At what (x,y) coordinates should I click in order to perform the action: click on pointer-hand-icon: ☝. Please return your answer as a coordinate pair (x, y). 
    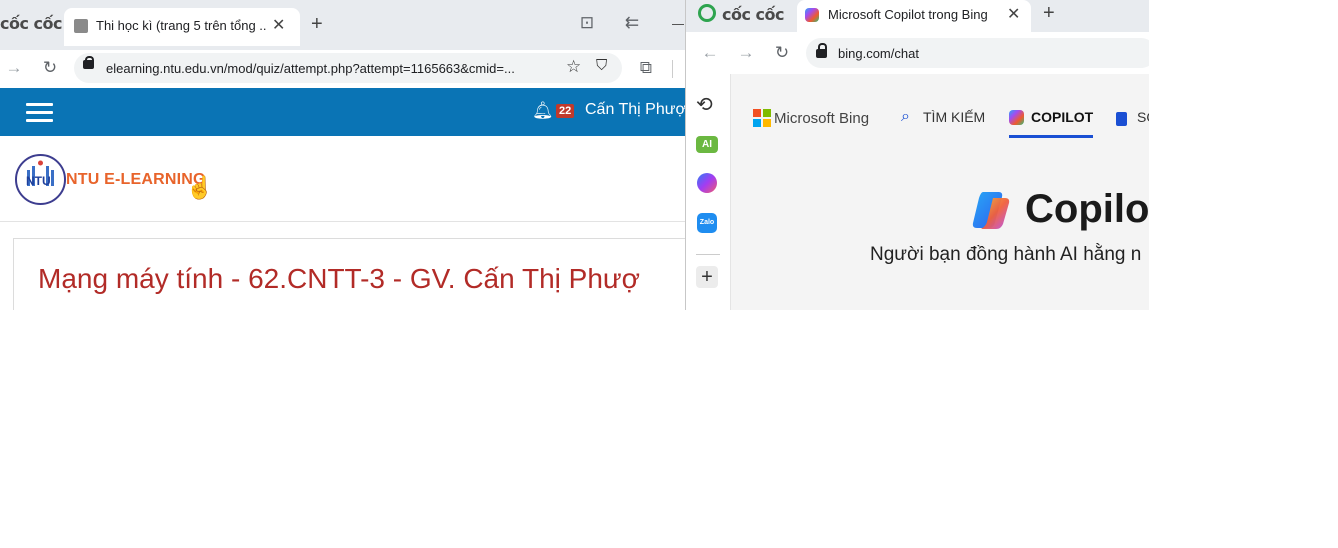
    Looking at the image, I should click on (200, 187).